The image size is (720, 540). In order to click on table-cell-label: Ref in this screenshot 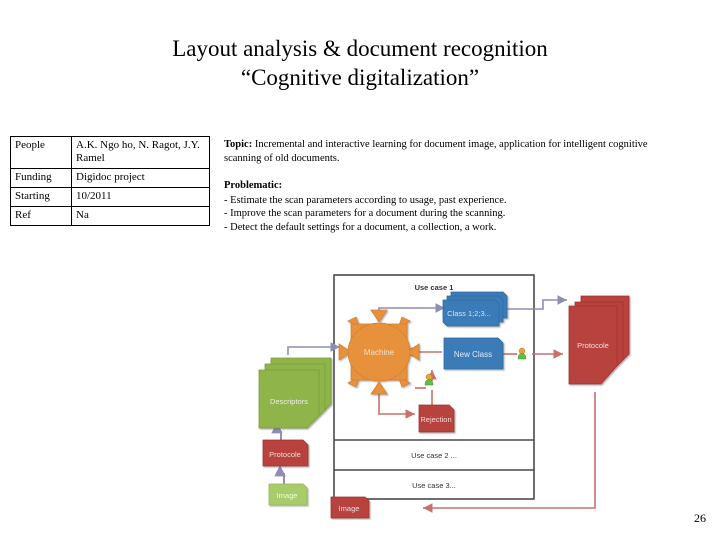, I will do `click(41, 216)`.